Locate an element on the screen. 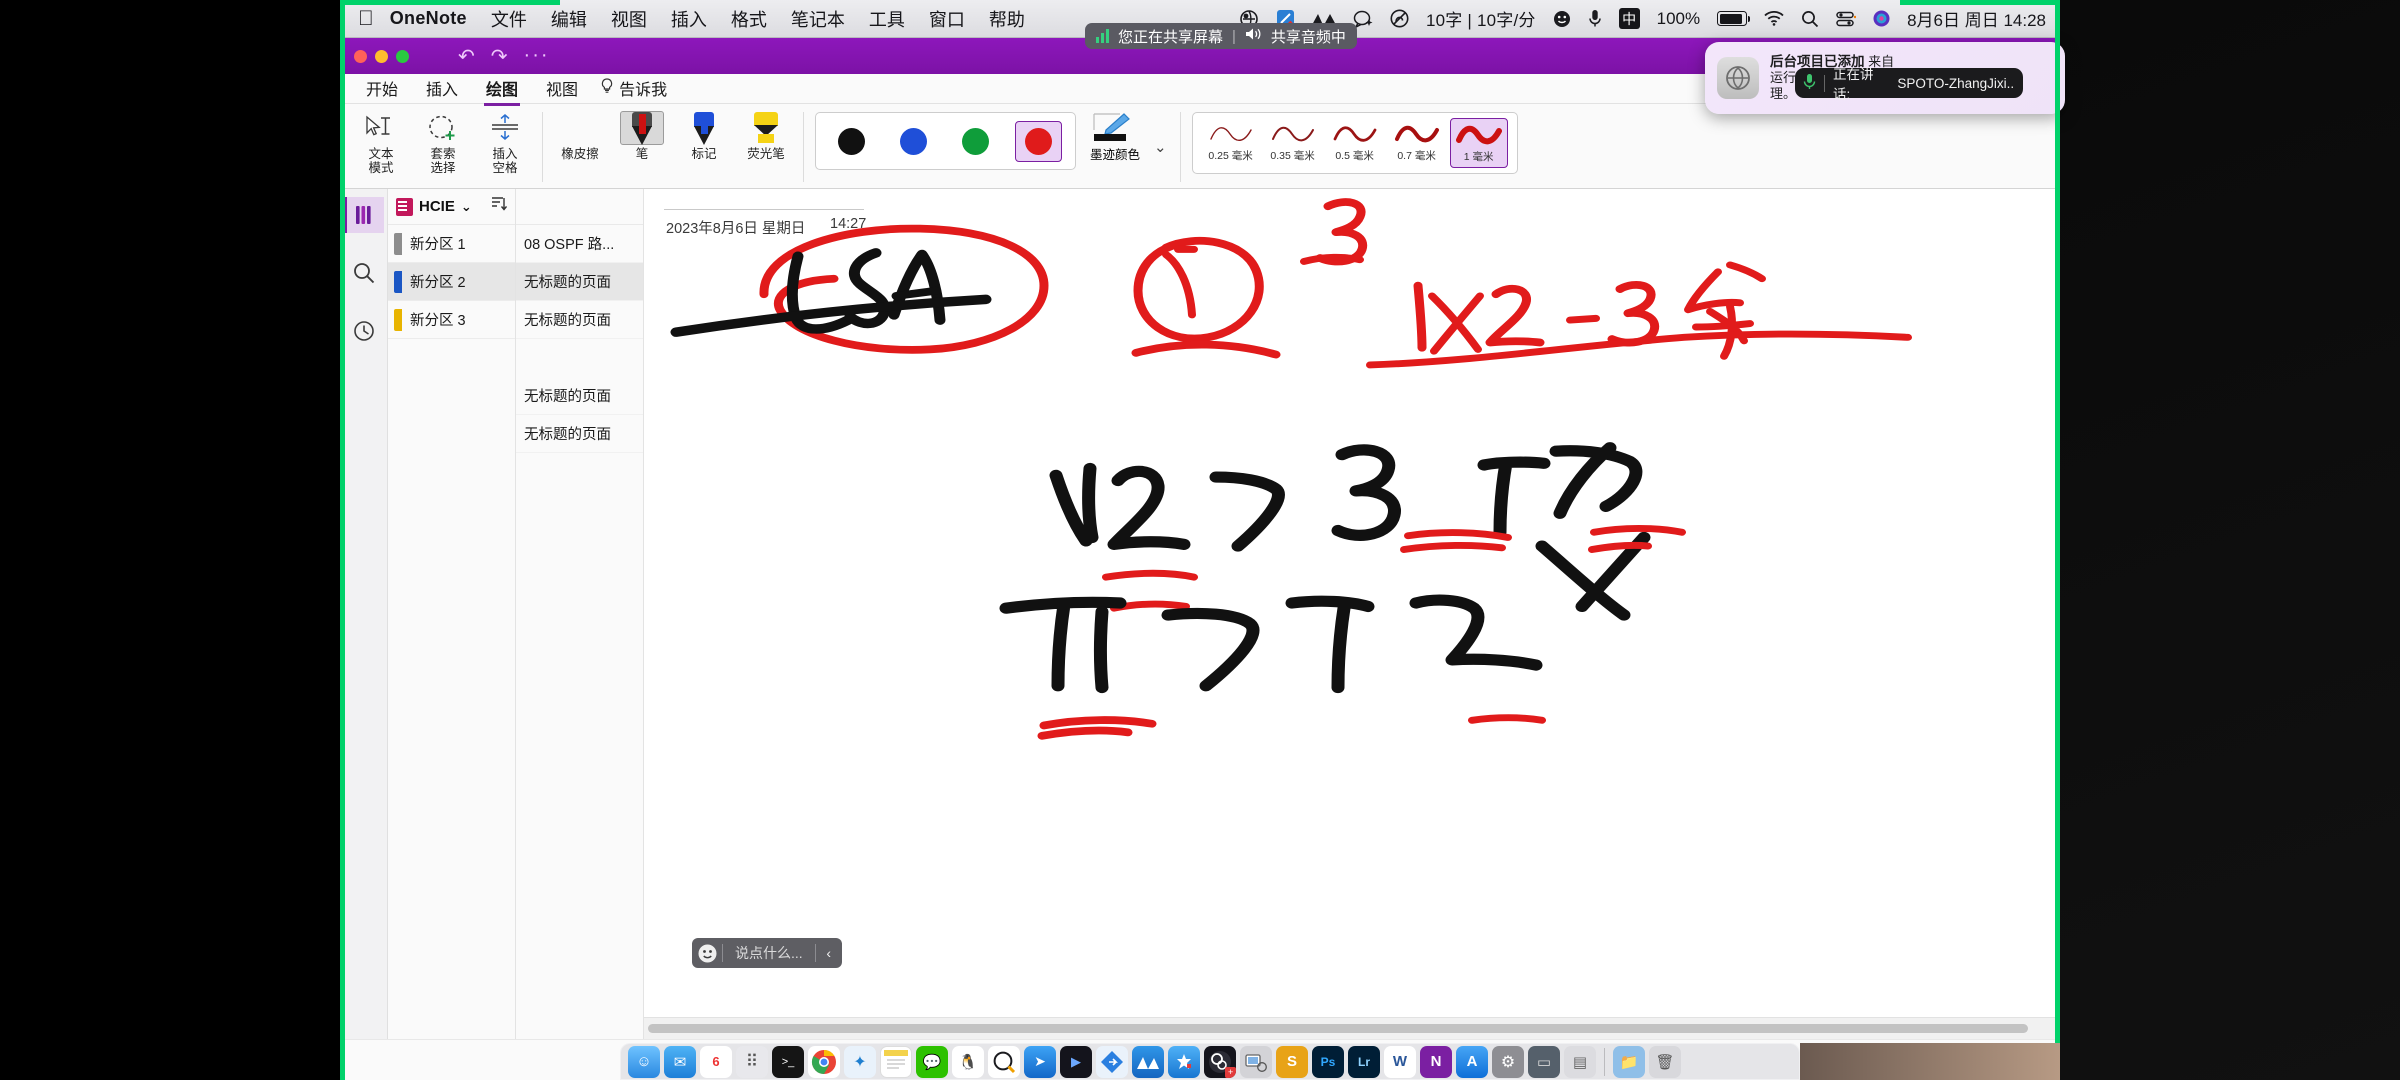 This screenshot has width=2400, height=1080. lightroom-icon: Lr is located at coordinates (1364, 1061).